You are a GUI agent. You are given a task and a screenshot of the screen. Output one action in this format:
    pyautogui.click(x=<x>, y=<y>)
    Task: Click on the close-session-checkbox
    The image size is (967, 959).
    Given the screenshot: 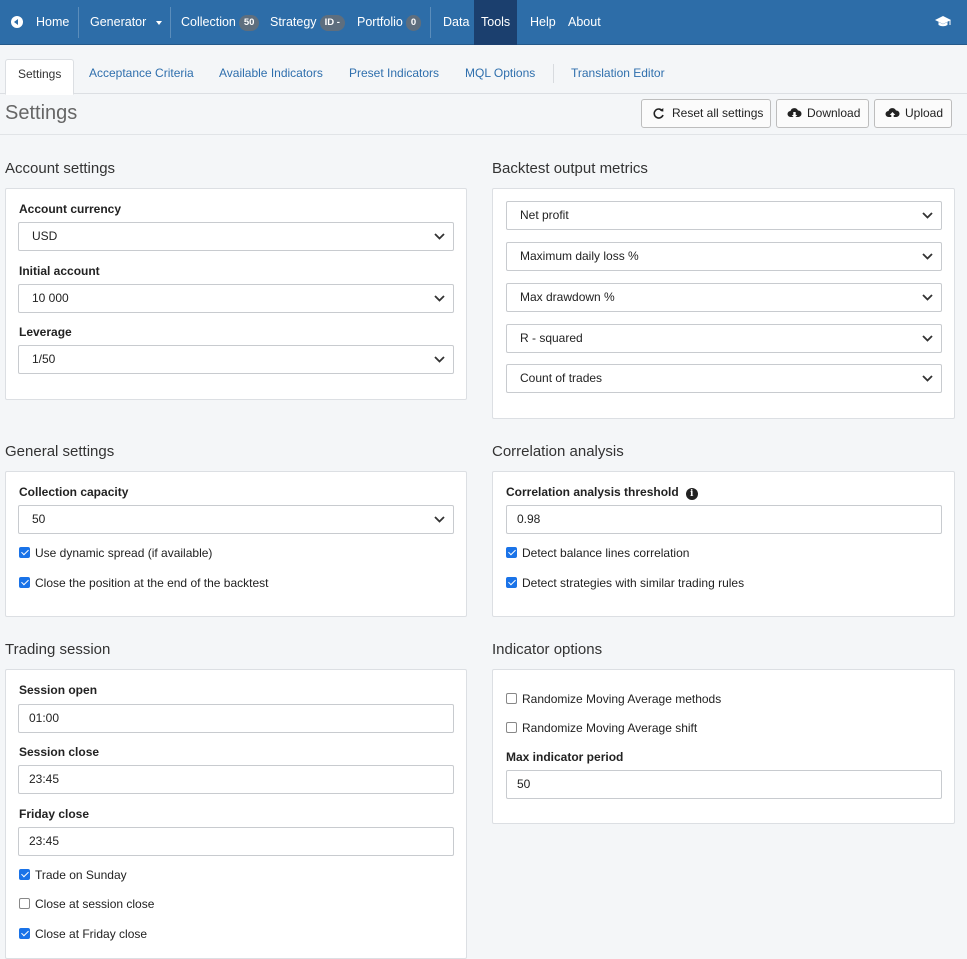 What is the action you would take?
    pyautogui.click(x=24, y=903)
    